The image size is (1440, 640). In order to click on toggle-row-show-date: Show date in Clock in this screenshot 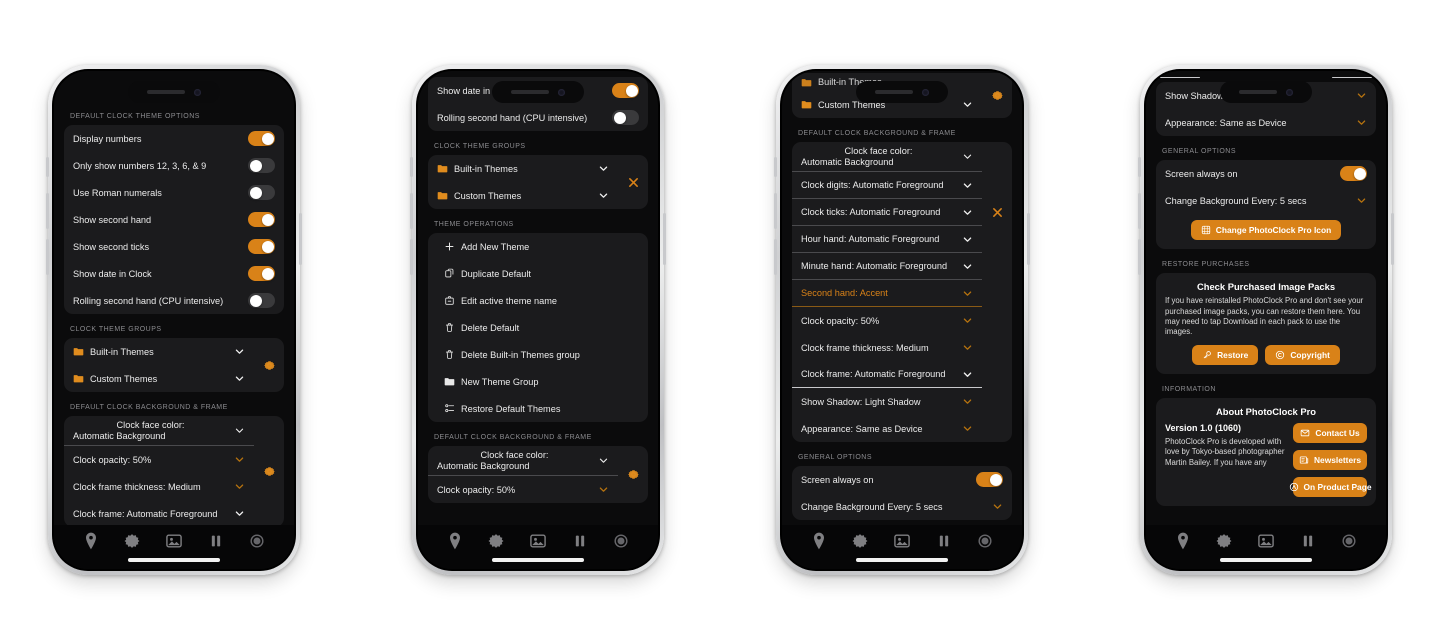, I will do `click(174, 273)`.